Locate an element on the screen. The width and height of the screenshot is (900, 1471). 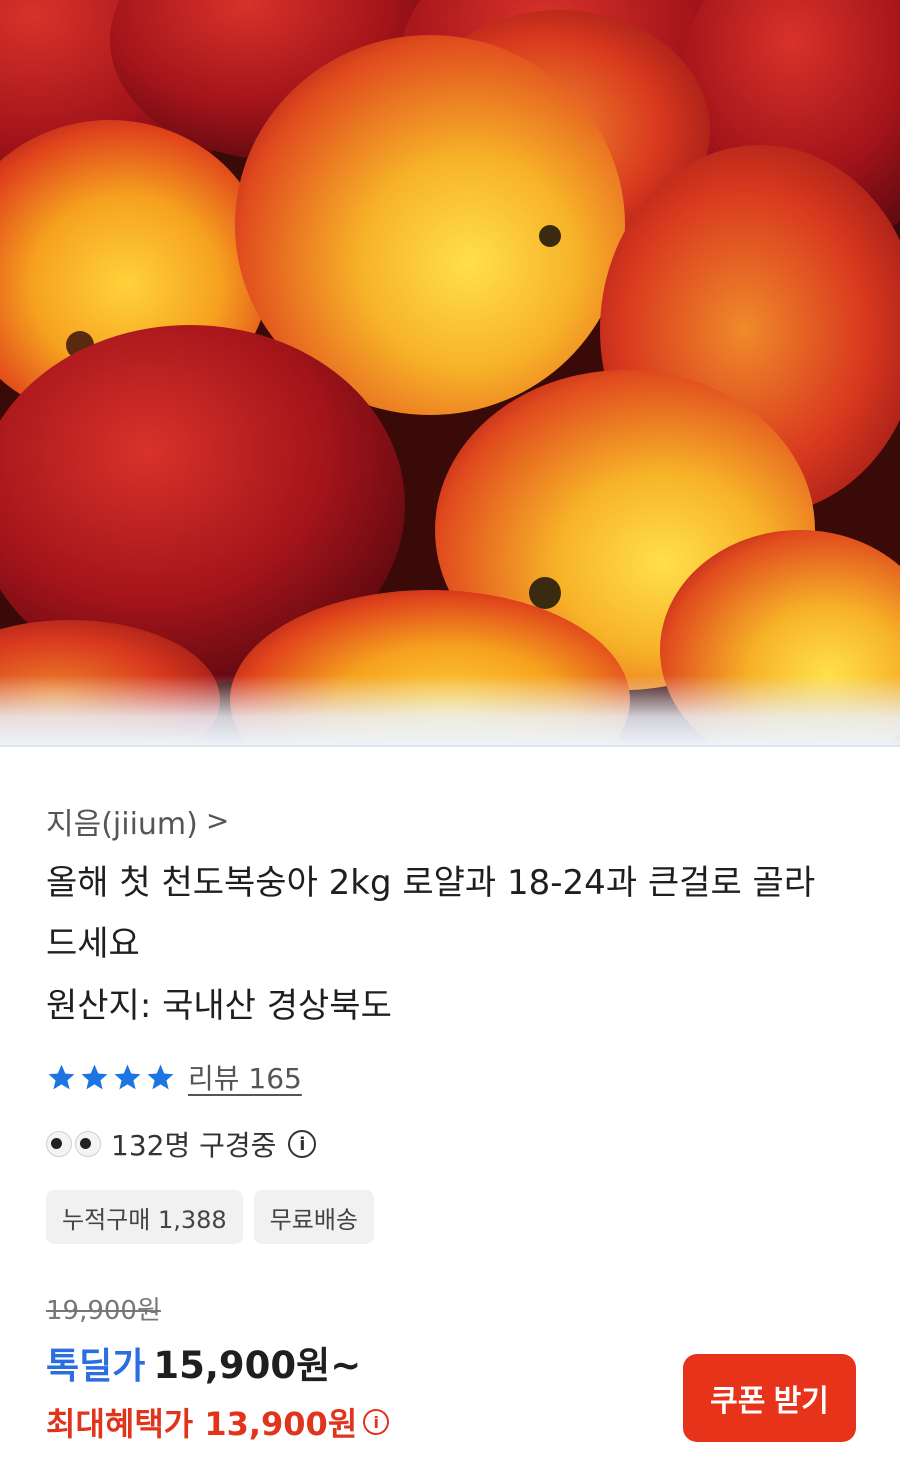
max-benefit-row: 최대혜택가 13,900원 i is located at coordinates (218, 1422).